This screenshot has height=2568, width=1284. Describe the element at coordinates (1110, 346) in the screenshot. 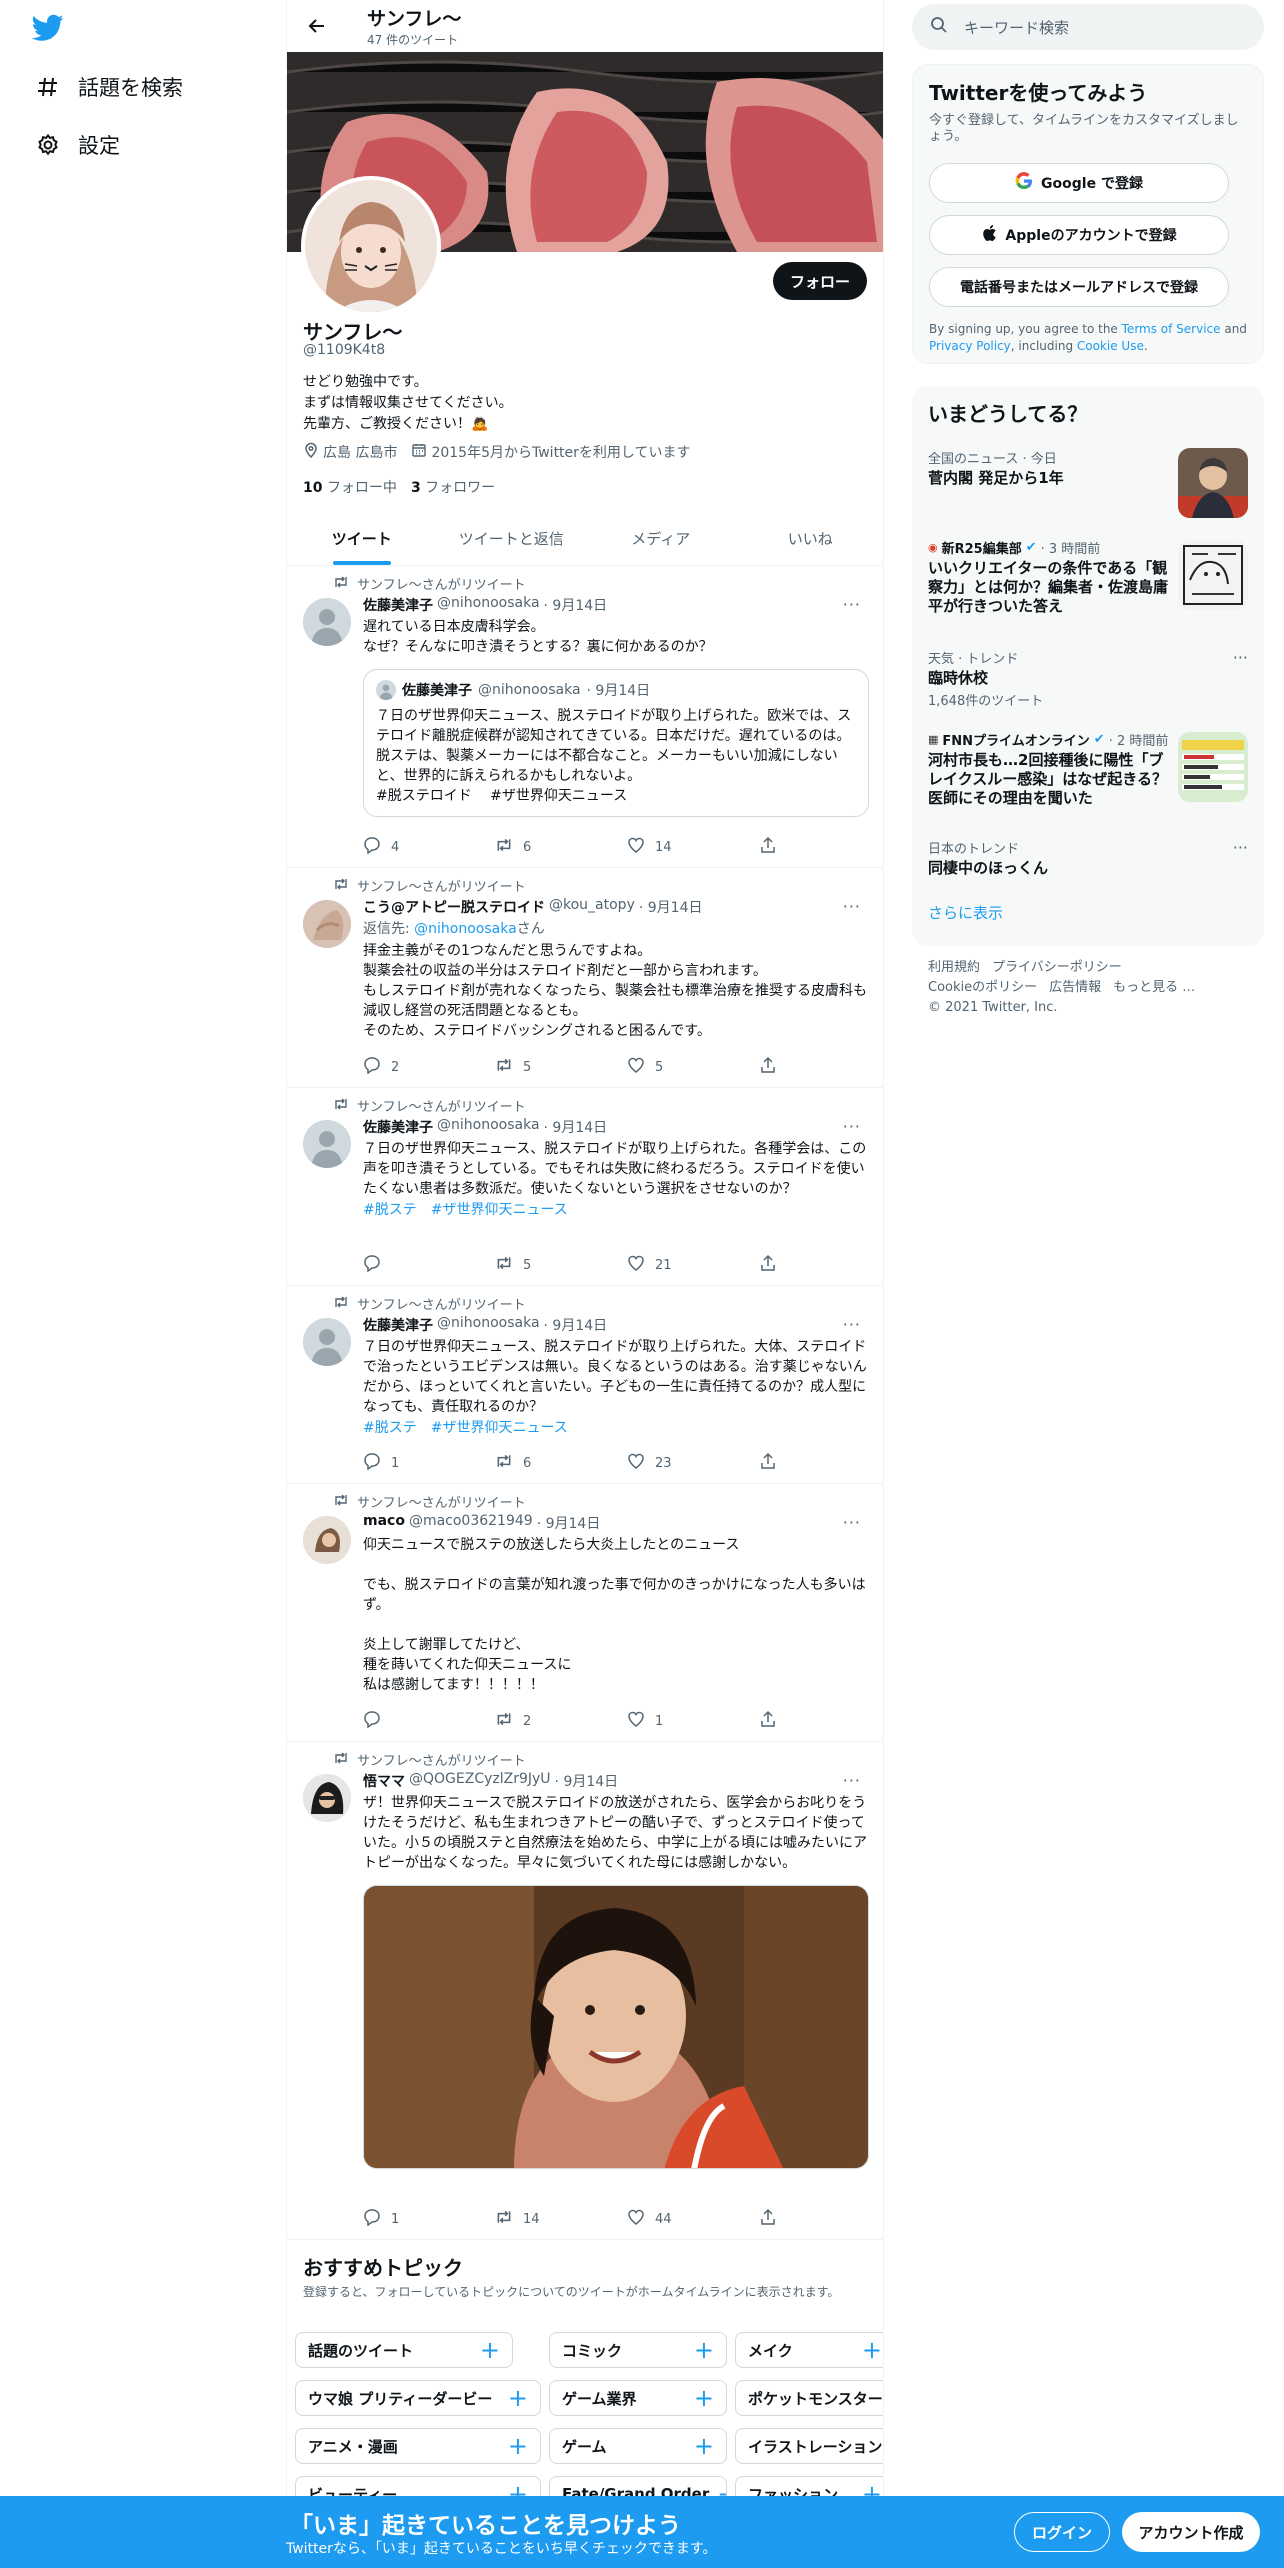

I see `cookie-link: Cookie Use` at that location.